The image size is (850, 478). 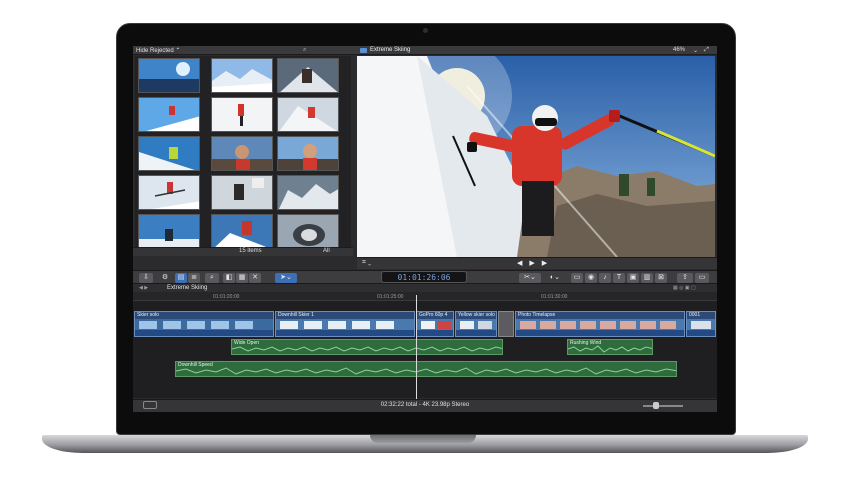 I want to click on reject-icon: ✕, so click(x=255, y=278).